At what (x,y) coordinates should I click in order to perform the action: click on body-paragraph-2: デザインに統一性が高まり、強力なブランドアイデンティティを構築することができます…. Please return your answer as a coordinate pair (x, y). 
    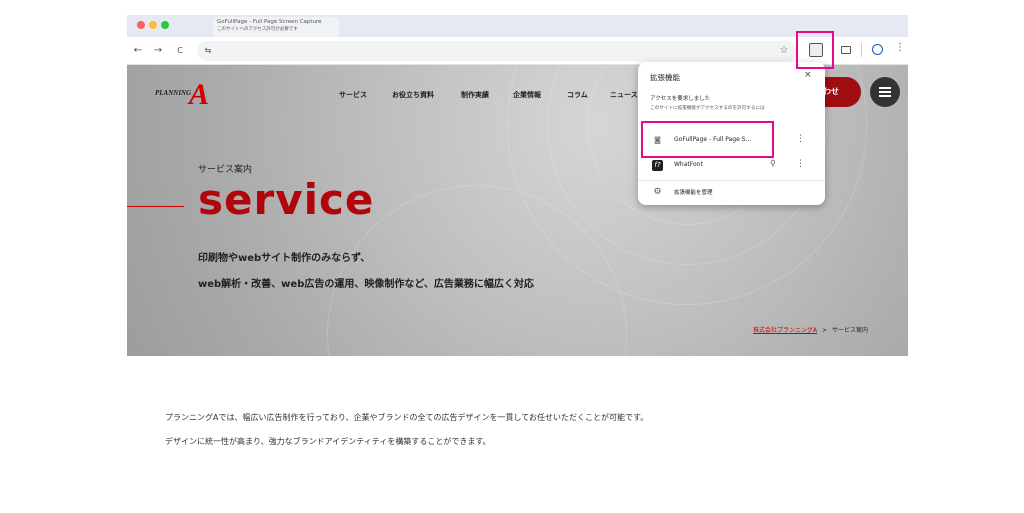
    Looking at the image, I should click on (328, 441).